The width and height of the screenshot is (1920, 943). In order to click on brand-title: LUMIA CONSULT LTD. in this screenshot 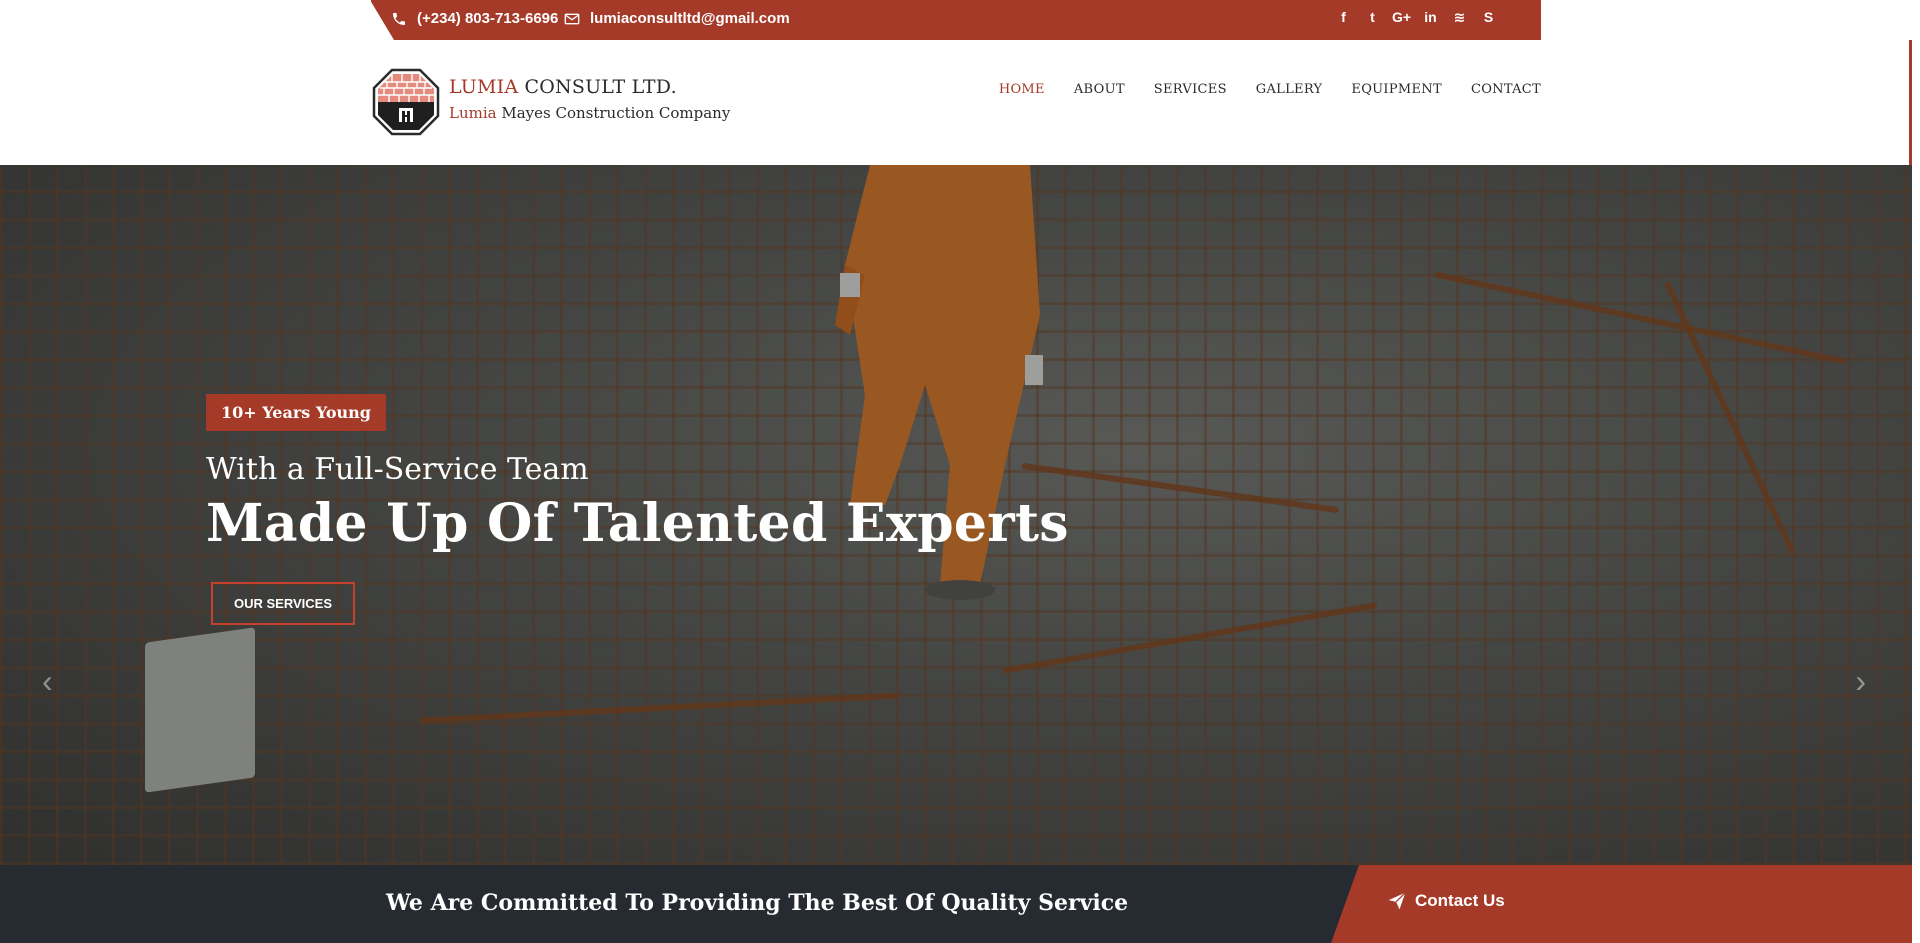, I will do `click(589, 87)`.